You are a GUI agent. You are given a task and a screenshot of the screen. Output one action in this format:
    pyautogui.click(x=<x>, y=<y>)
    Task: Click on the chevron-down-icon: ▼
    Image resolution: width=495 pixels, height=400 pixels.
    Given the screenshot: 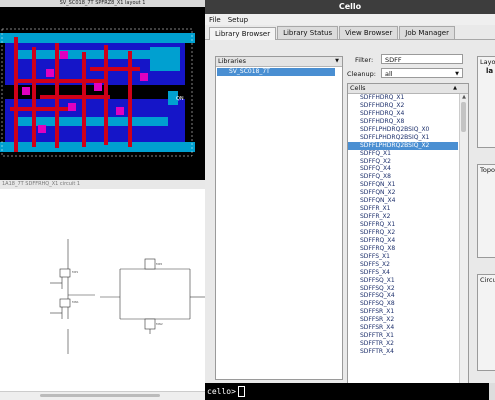 What is the action you would take?
    pyautogui.click(x=457, y=74)
    